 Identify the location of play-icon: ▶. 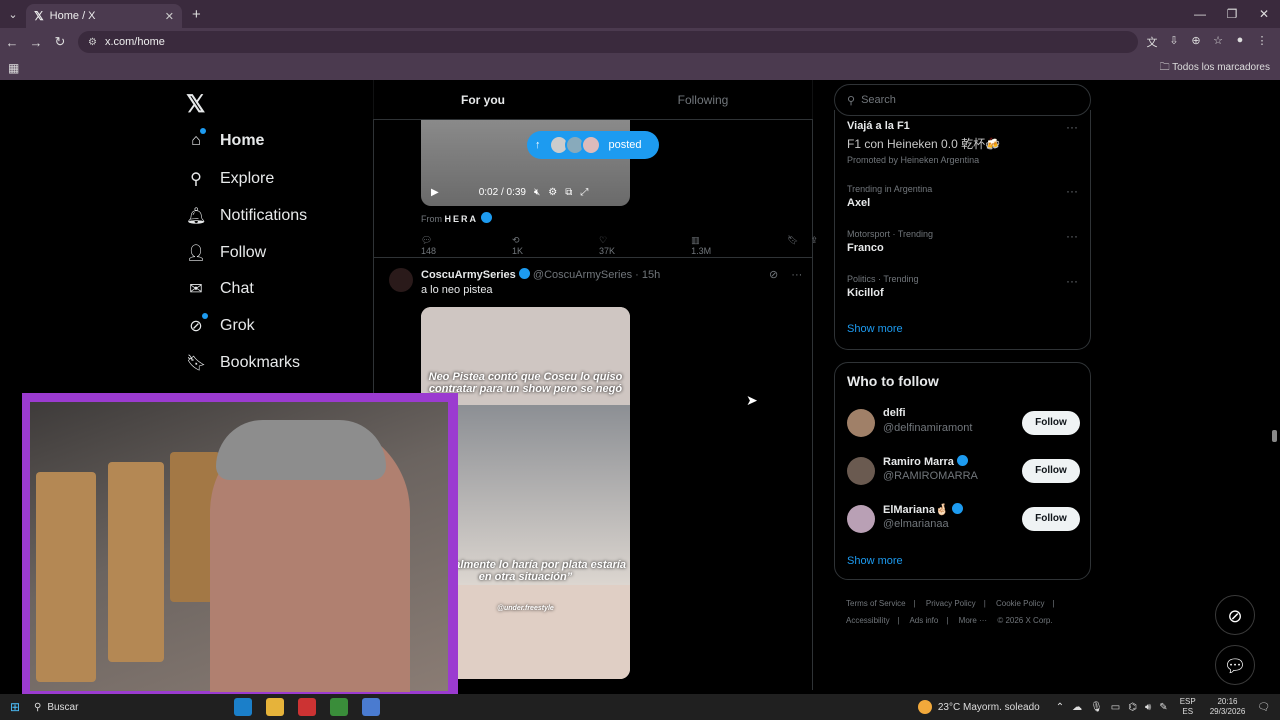
(435, 192).